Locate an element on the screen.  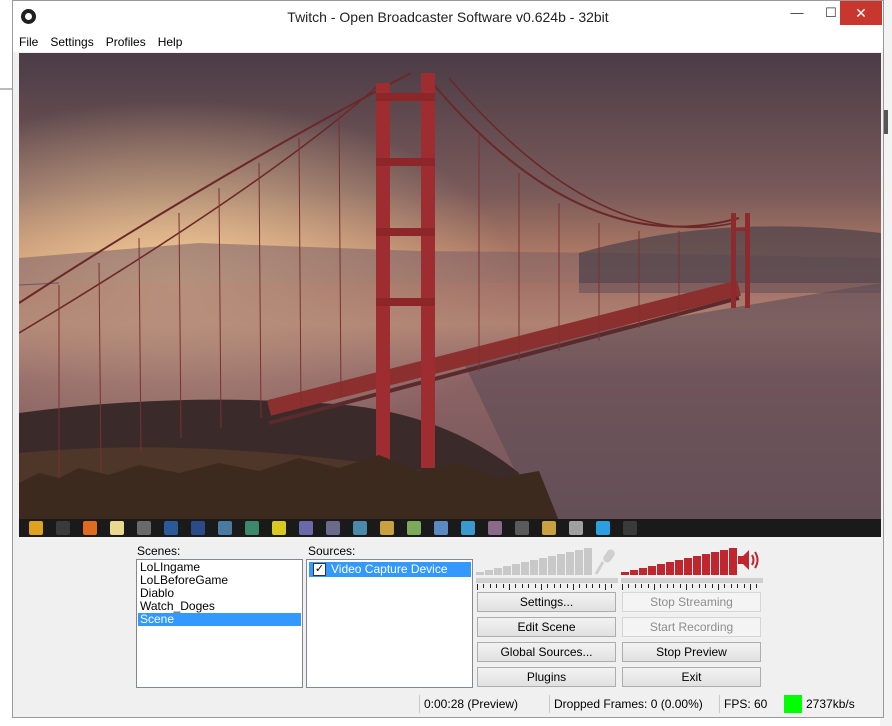
league-icon is located at coordinates (198, 528).